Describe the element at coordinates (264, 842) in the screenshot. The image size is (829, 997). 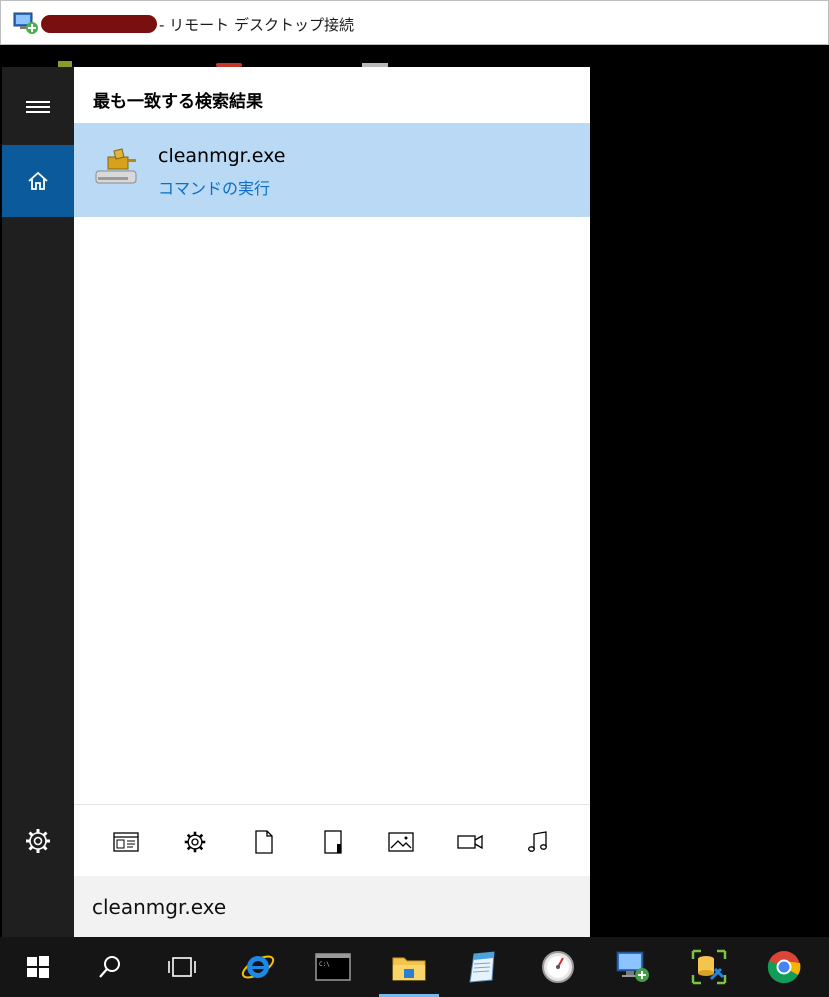
I see `documents-filter-icon` at that location.